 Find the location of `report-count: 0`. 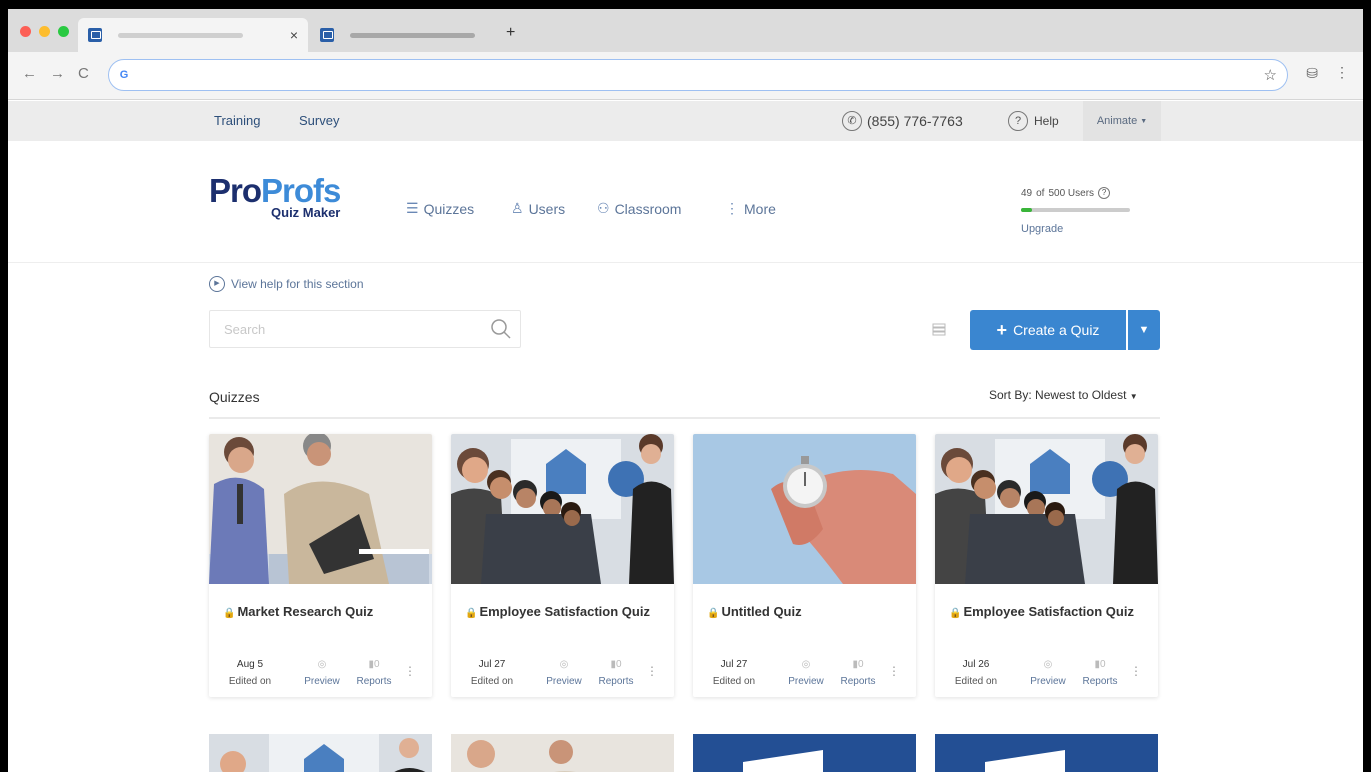

report-count: 0 is located at coordinates (1102, 664).